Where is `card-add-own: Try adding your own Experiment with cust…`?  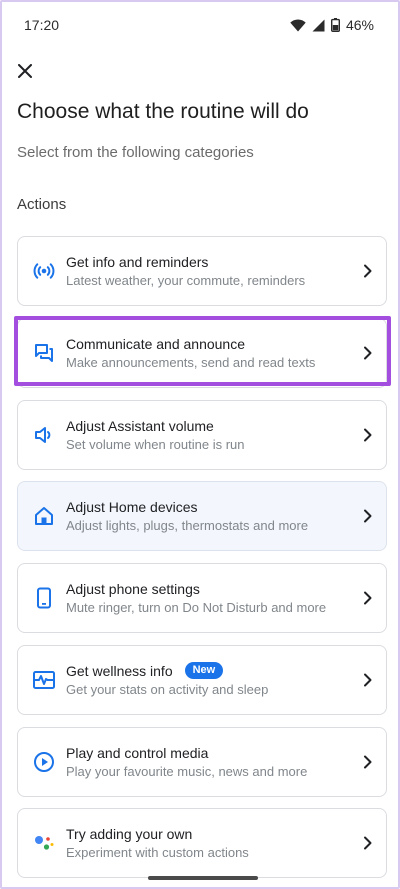
card-add-own: Try adding your own Experiment with cust… is located at coordinates (202, 843).